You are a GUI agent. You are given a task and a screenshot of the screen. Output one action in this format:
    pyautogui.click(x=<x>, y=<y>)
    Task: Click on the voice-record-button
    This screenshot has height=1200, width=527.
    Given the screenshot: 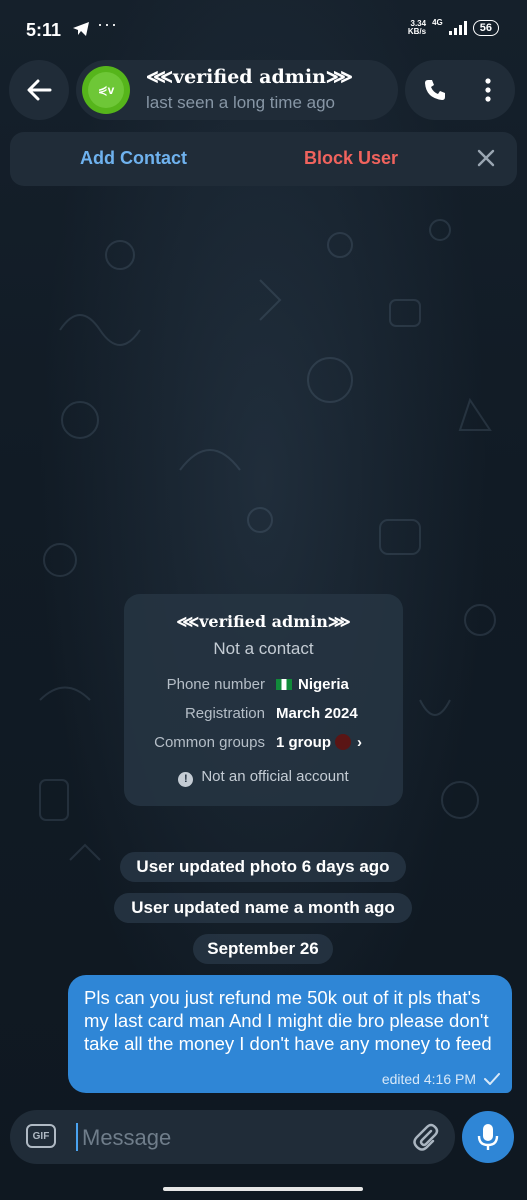 What is the action you would take?
    pyautogui.click(x=488, y=1137)
    